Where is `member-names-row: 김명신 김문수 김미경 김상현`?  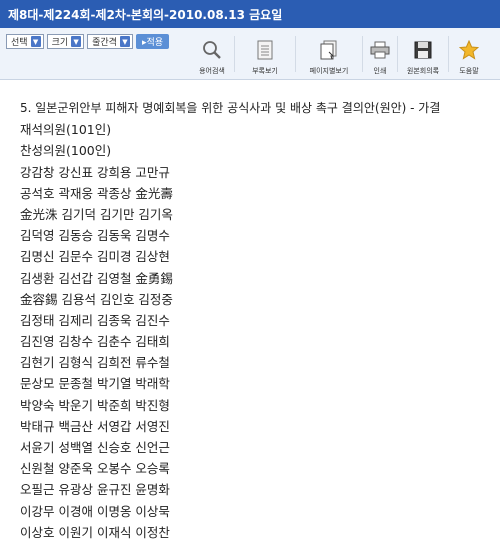 member-names-row: 김명신 김문수 김미경 김상현 is located at coordinates (95, 257).